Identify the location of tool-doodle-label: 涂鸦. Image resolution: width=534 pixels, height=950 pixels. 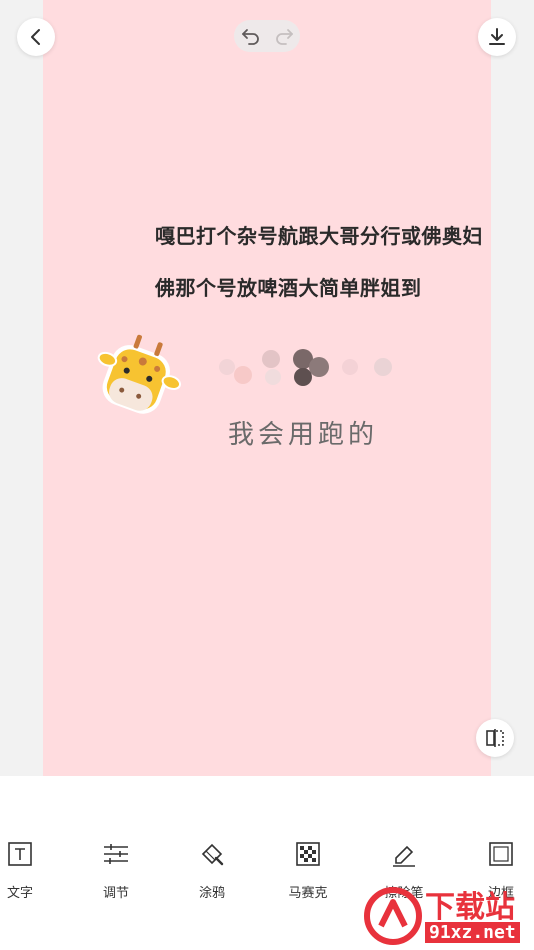
(211, 893).